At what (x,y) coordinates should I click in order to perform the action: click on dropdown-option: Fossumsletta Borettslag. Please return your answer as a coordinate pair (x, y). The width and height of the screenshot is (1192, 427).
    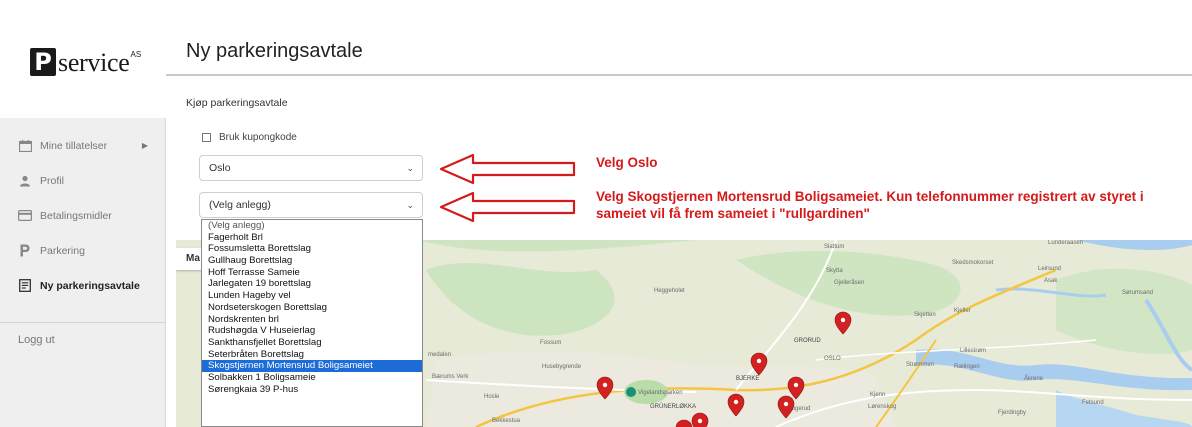
    Looking at the image, I should click on (312, 249).